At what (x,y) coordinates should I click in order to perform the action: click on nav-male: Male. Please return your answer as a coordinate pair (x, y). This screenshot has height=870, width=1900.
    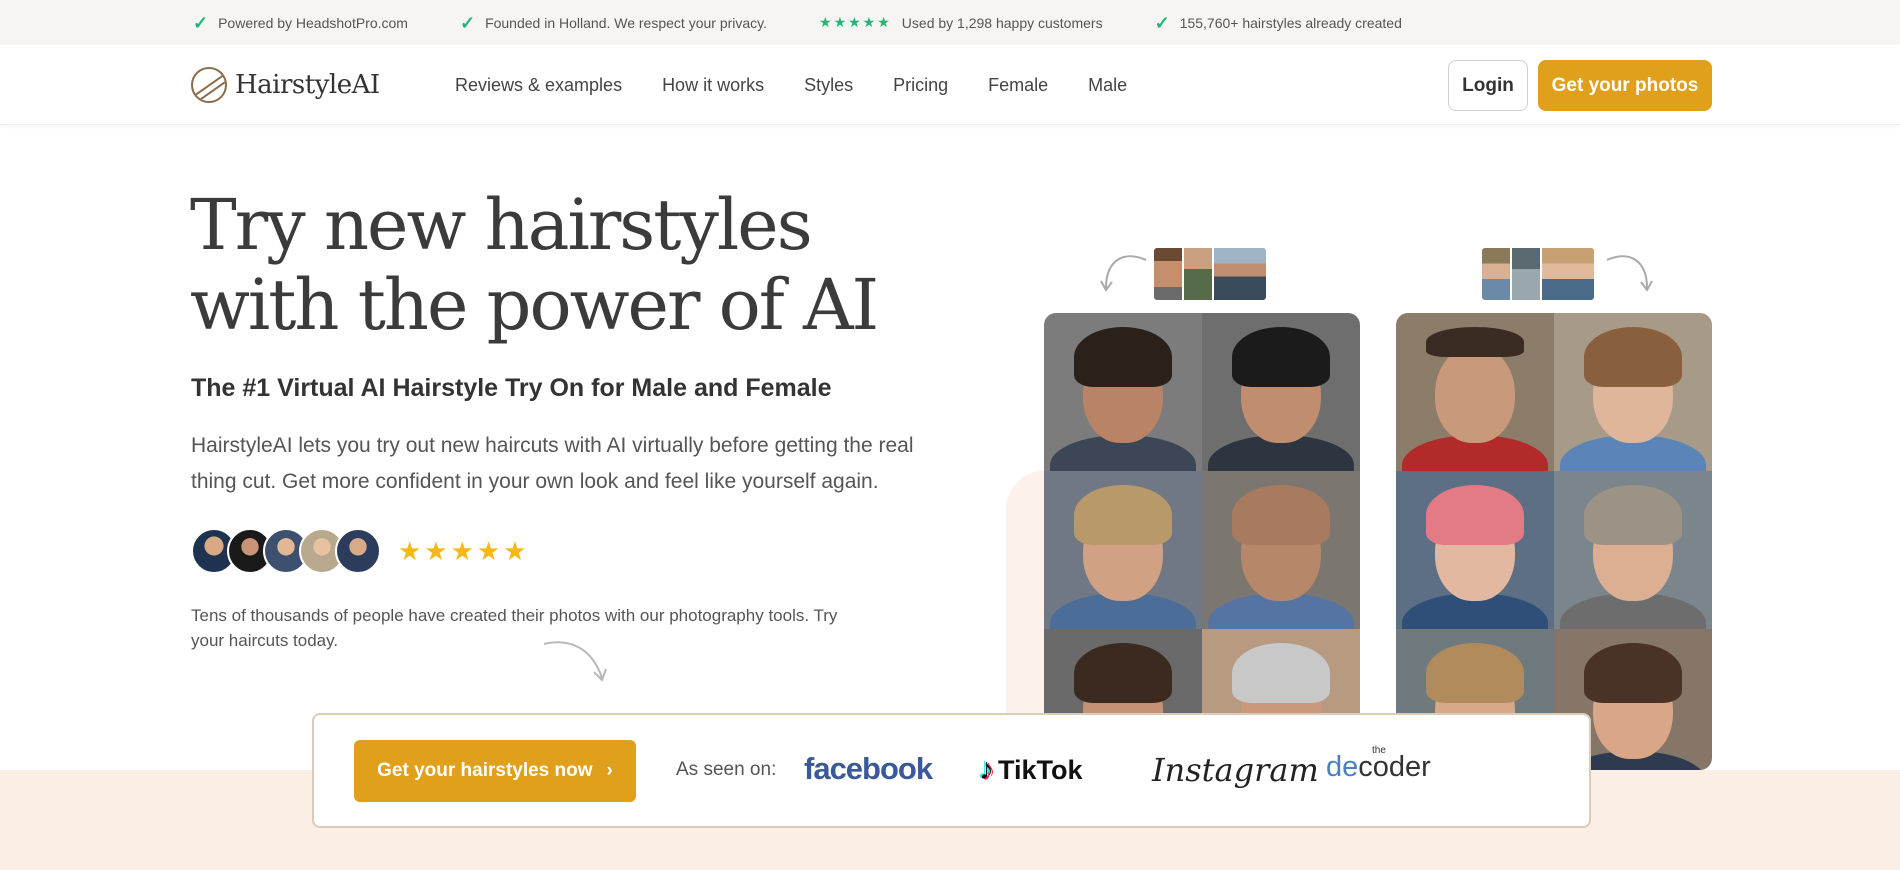
    Looking at the image, I should click on (1107, 85).